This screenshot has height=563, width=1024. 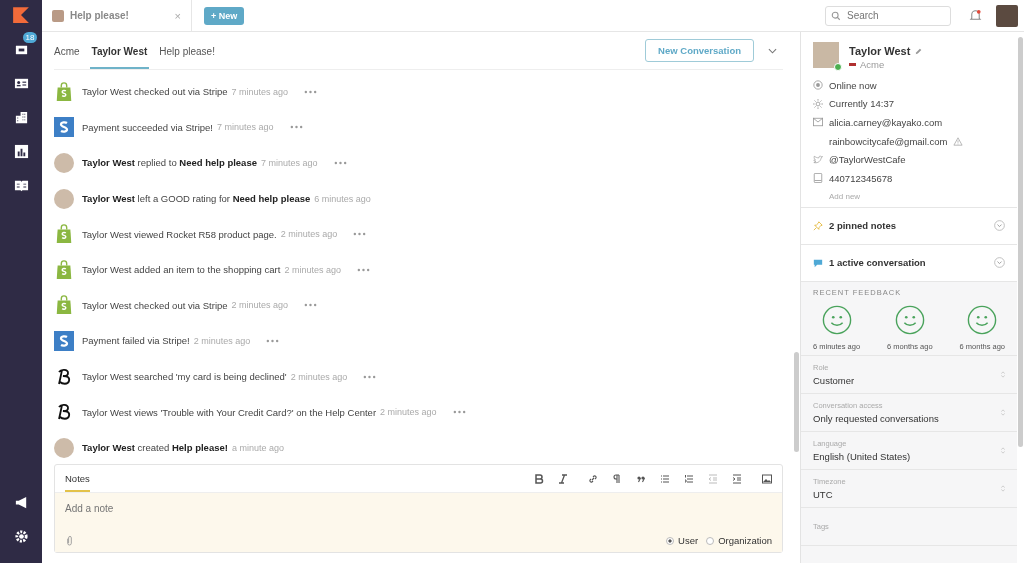 I want to click on sun-icon, so click(x=818, y=103).